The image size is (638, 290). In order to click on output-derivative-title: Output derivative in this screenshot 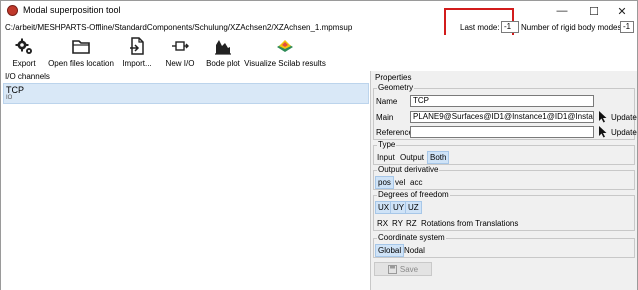, I will do `click(408, 169)`.